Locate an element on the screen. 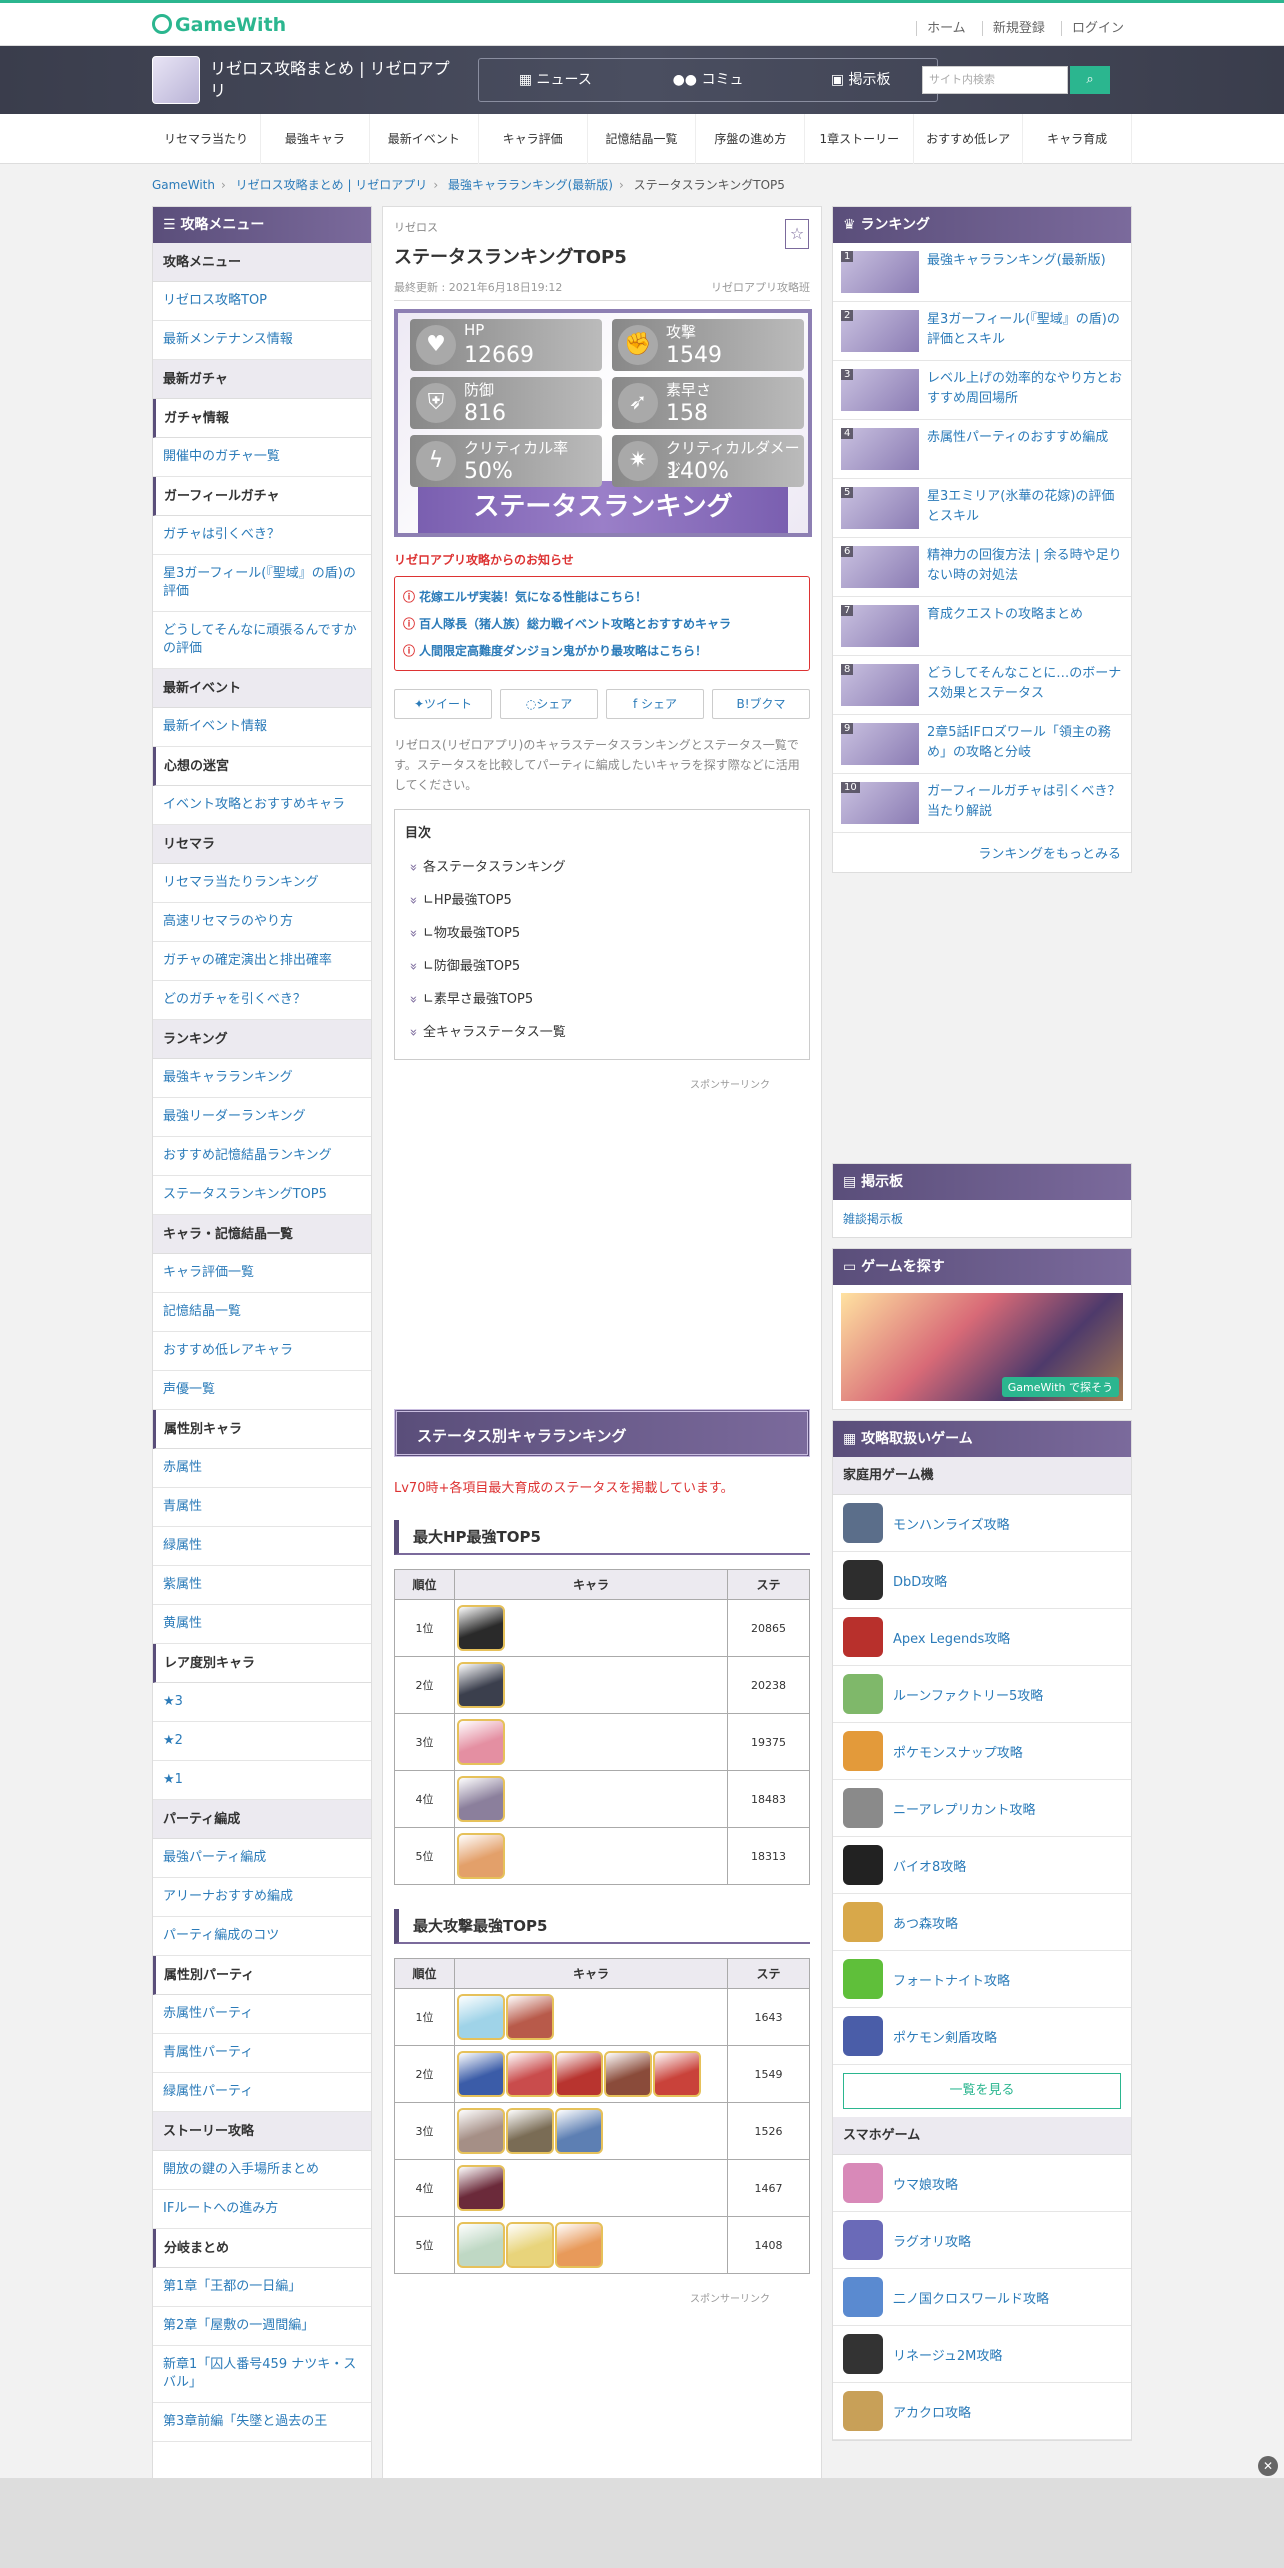 This screenshot has height=2568, width=1284. toc-item: 全キャラステータス一覧 is located at coordinates (602, 1030).